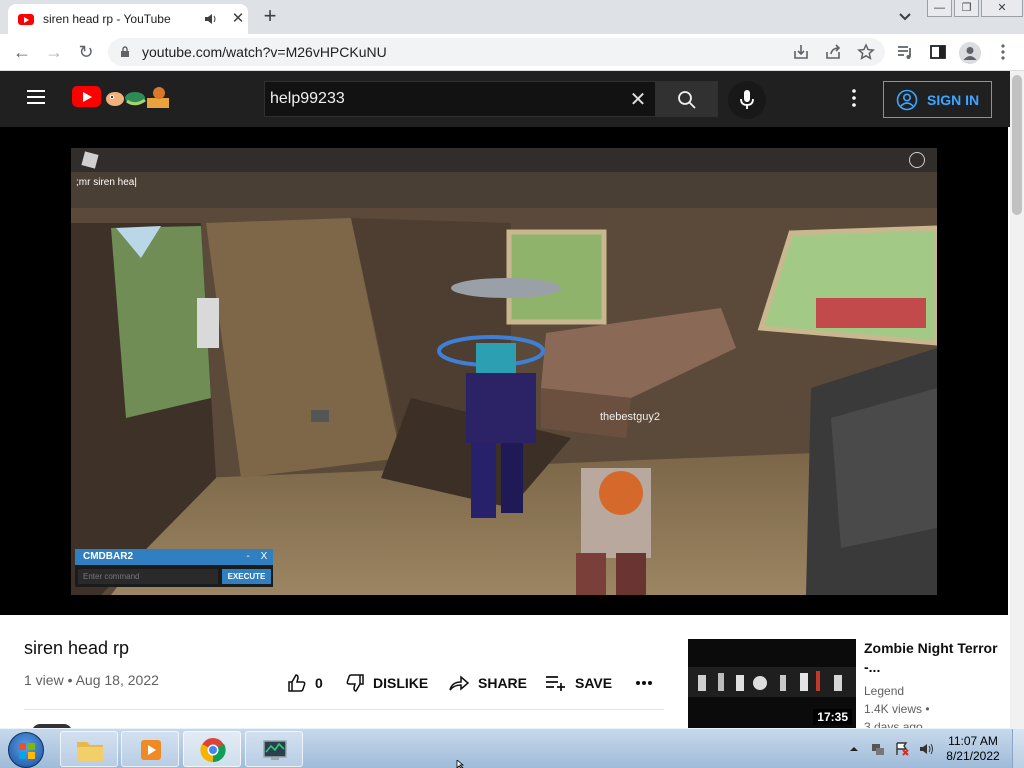 Image resolution: width=1024 pixels, height=768 pixels. Describe the element at coordinates (938, 52) in the screenshot. I see `side-panel-icon` at that location.